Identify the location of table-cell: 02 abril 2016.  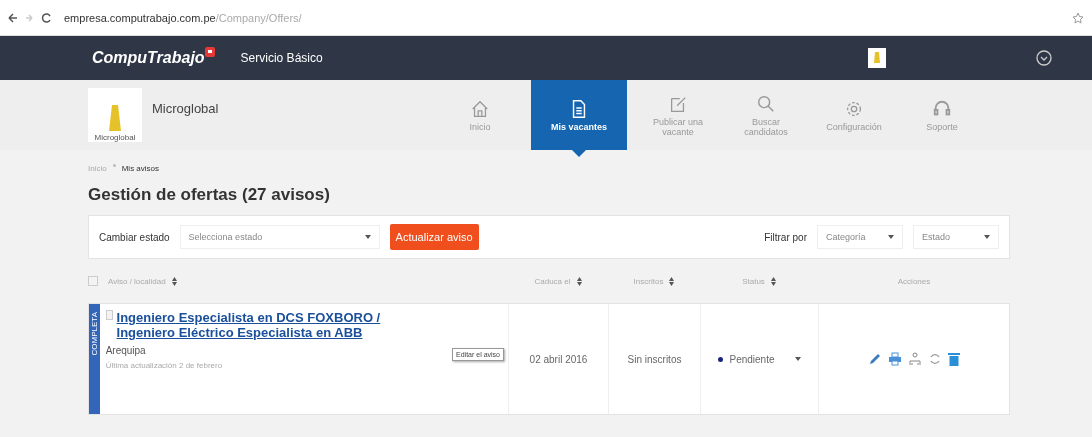
(559, 359).